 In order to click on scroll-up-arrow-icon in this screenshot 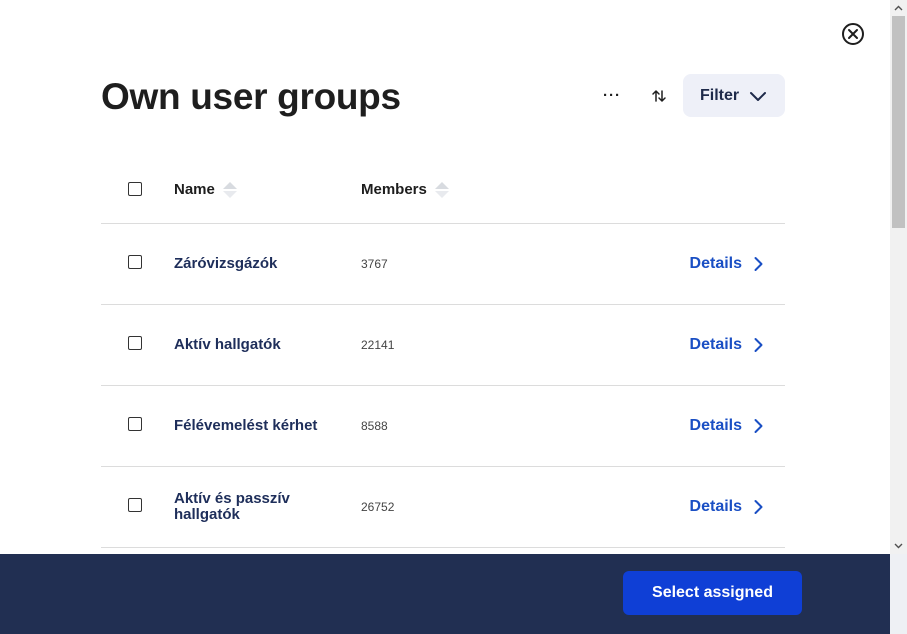, I will do `click(898, 7)`.